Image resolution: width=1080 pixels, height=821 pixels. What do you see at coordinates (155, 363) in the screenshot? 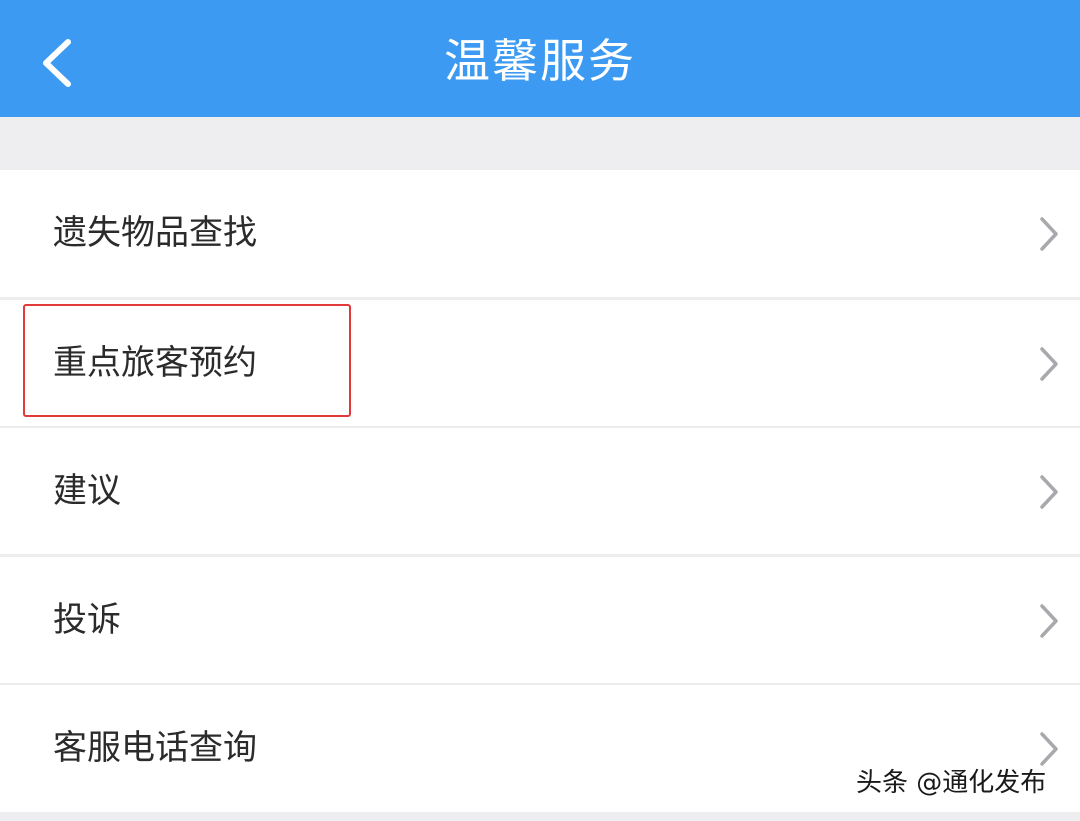
I see `menu-item-label: 重点旅客预约` at bounding box center [155, 363].